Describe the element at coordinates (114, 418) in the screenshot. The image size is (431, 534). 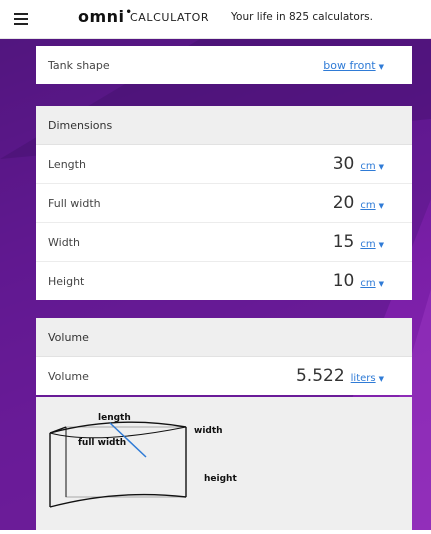
I see `diagram-length-label: length` at that location.